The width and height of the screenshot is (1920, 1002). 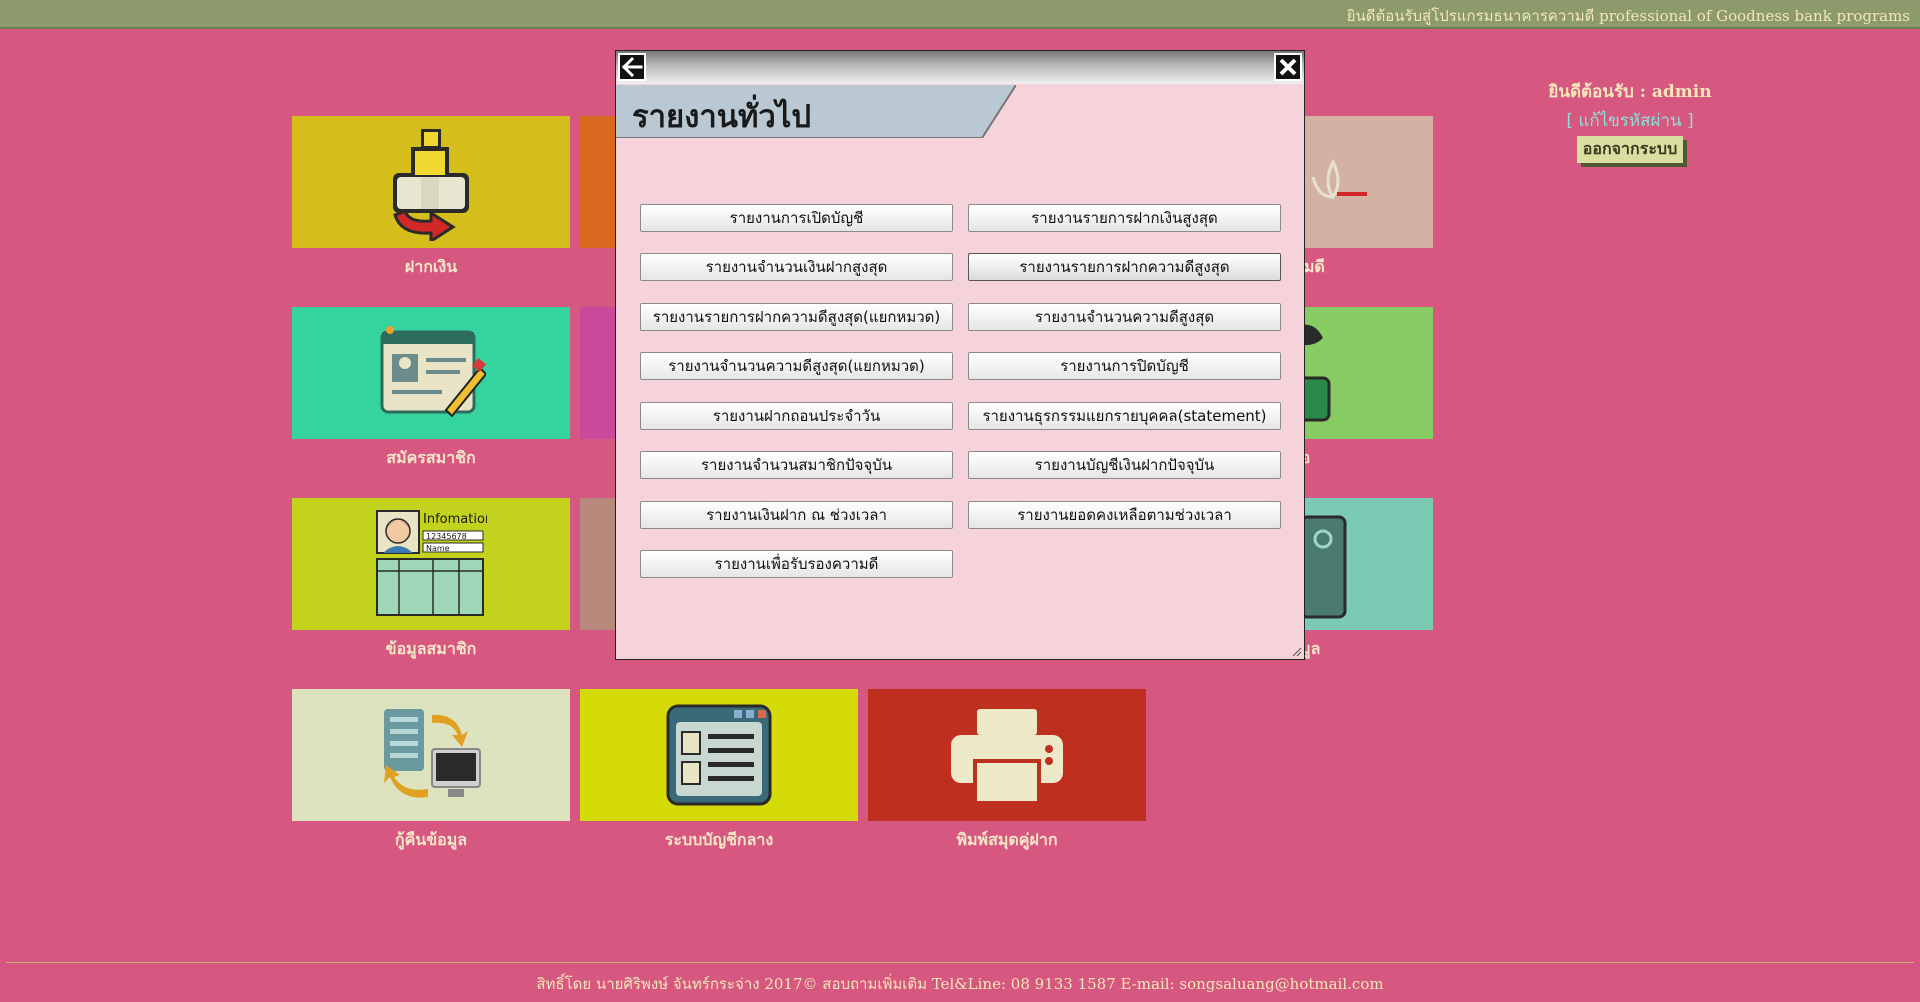 I want to click on report-statement-button: รายงานธุรกรรมแยกรายบุคคล(statement), so click(x=1124, y=416).